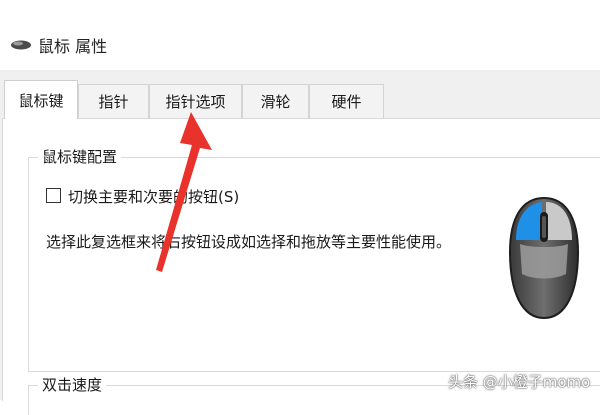 This screenshot has height=415, width=600. What do you see at coordinates (153, 196) in the screenshot?
I see `switch-buttons-label: 切换主要和次要的按钮(S)` at bounding box center [153, 196].